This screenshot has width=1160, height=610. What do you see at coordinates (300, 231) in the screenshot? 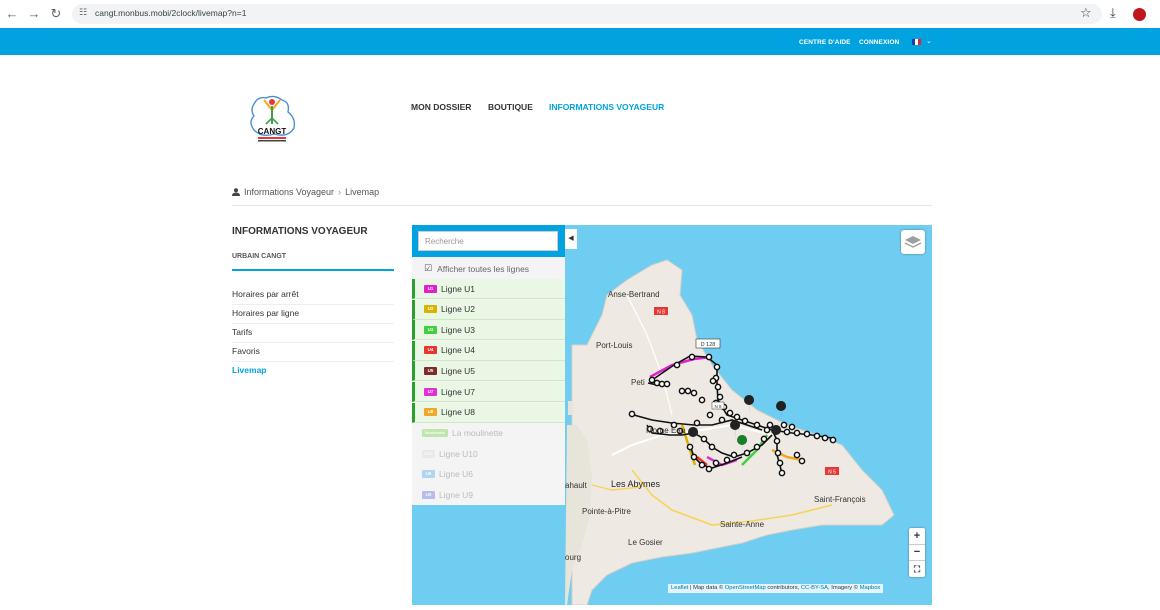
I see `sidebar-title: INFORMATIONS VOYAGEUR` at bounding box center [300, 231].